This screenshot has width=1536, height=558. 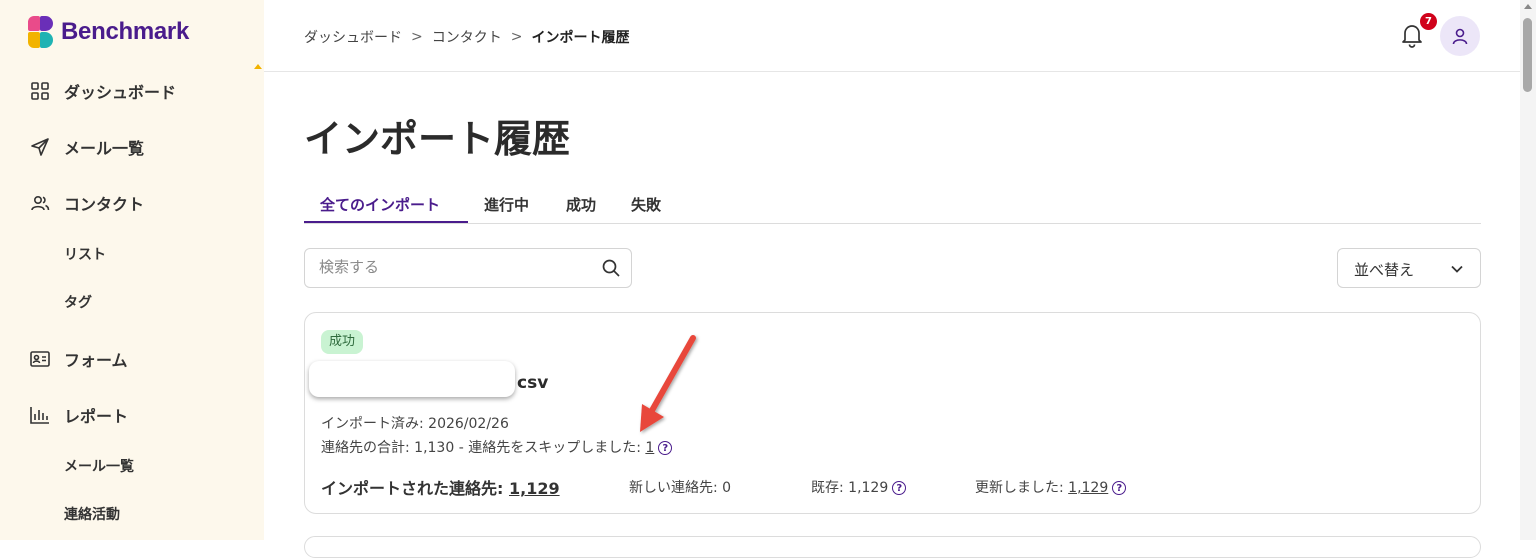 I want to click on benchmark-logo: Benchmark, so click(x=108, y=32).